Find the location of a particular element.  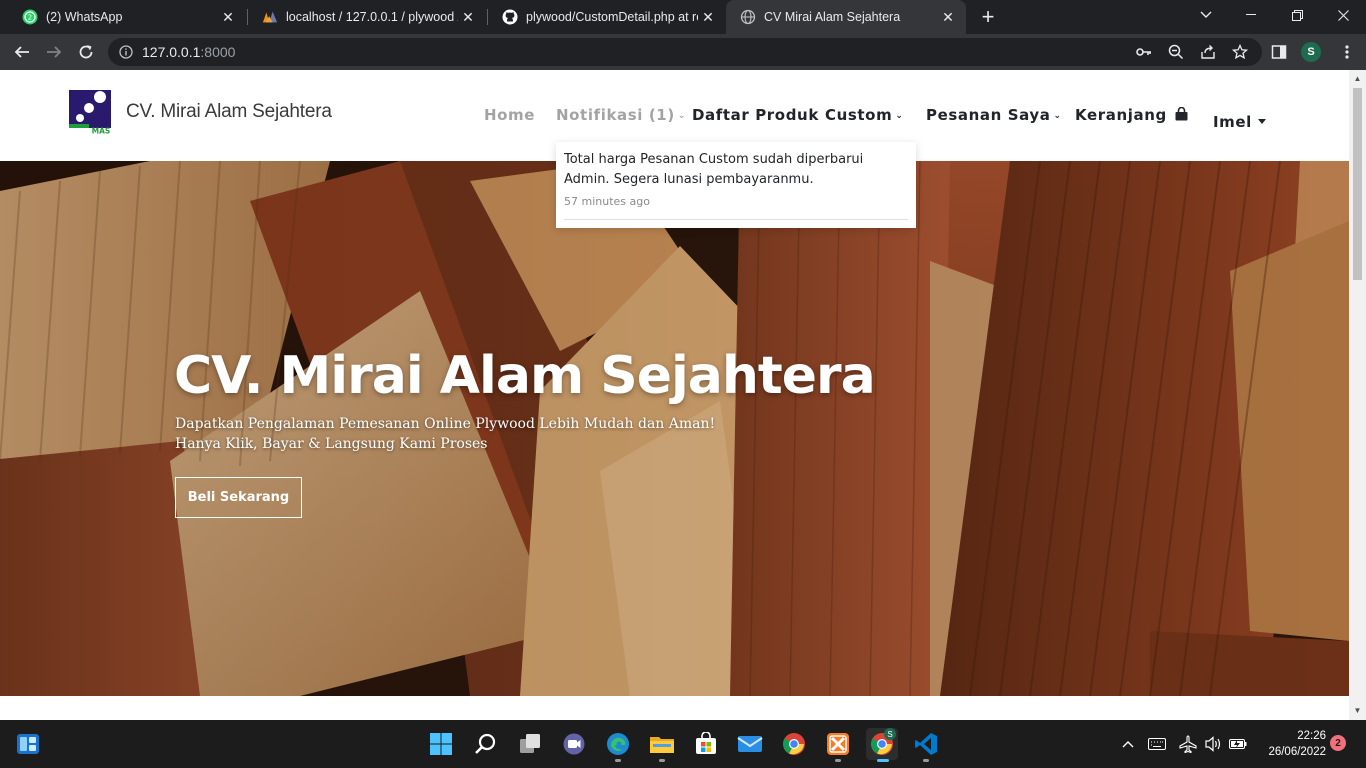

tab-mirai-alam: CV Mirai Alam Sejahtera ✕ is located at coordinates (846, 17).